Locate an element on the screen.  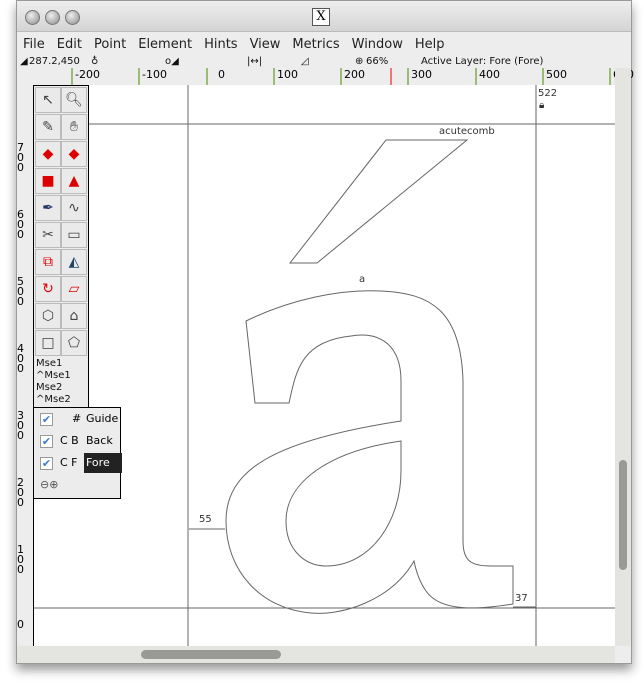
angle-icon: ◿ is located at coordinates (305, 61).